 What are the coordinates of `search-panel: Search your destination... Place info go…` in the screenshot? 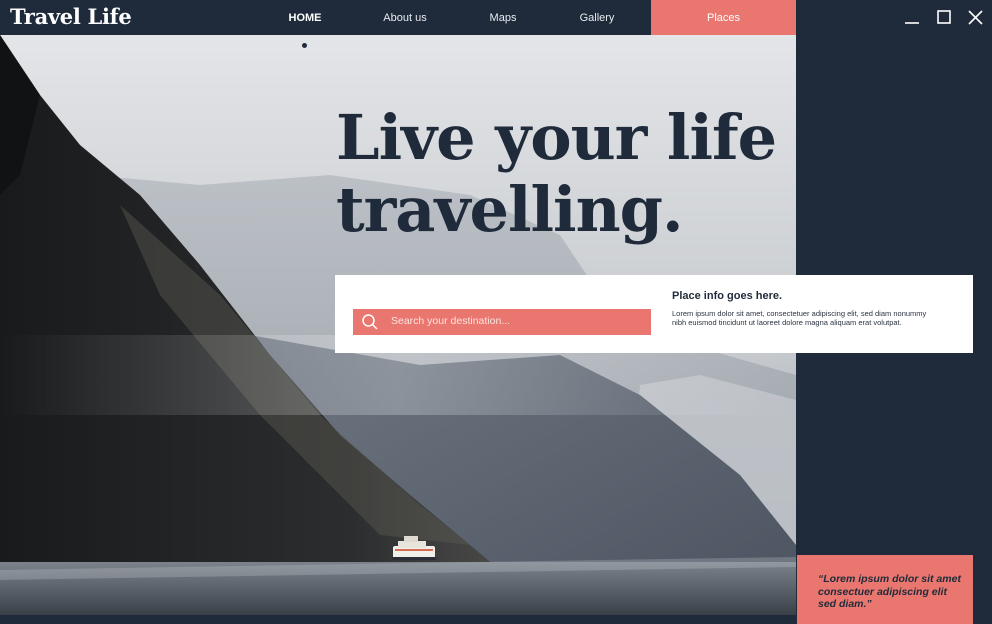 It's located at (654, 314).